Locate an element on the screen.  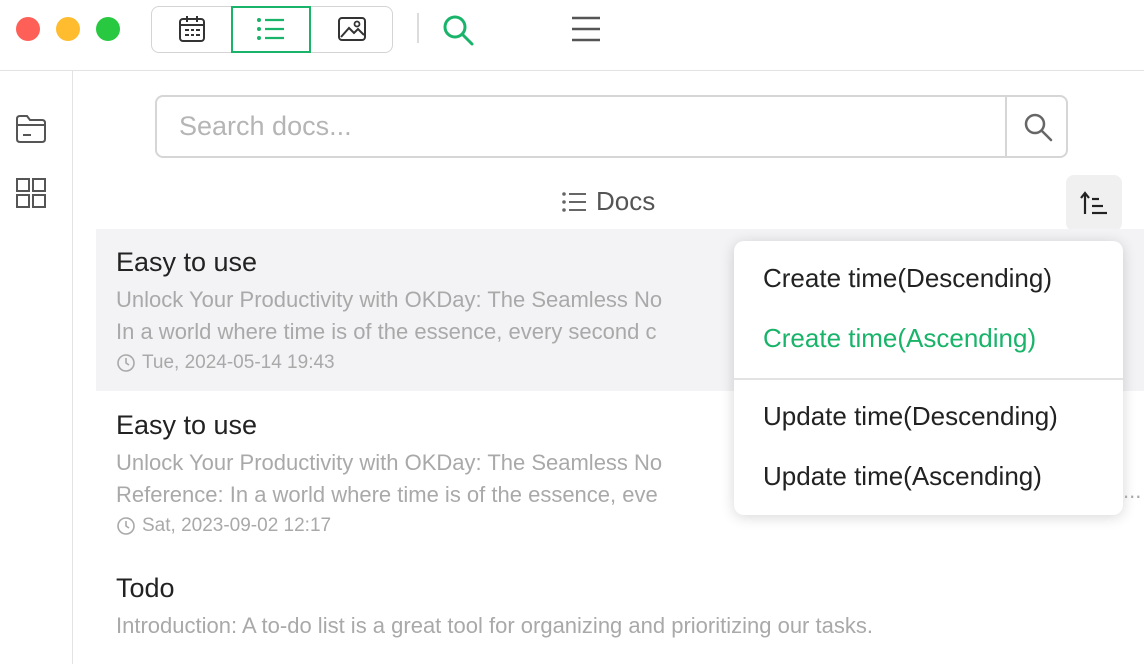
top-toolbar is located at coordinates (572, 35).